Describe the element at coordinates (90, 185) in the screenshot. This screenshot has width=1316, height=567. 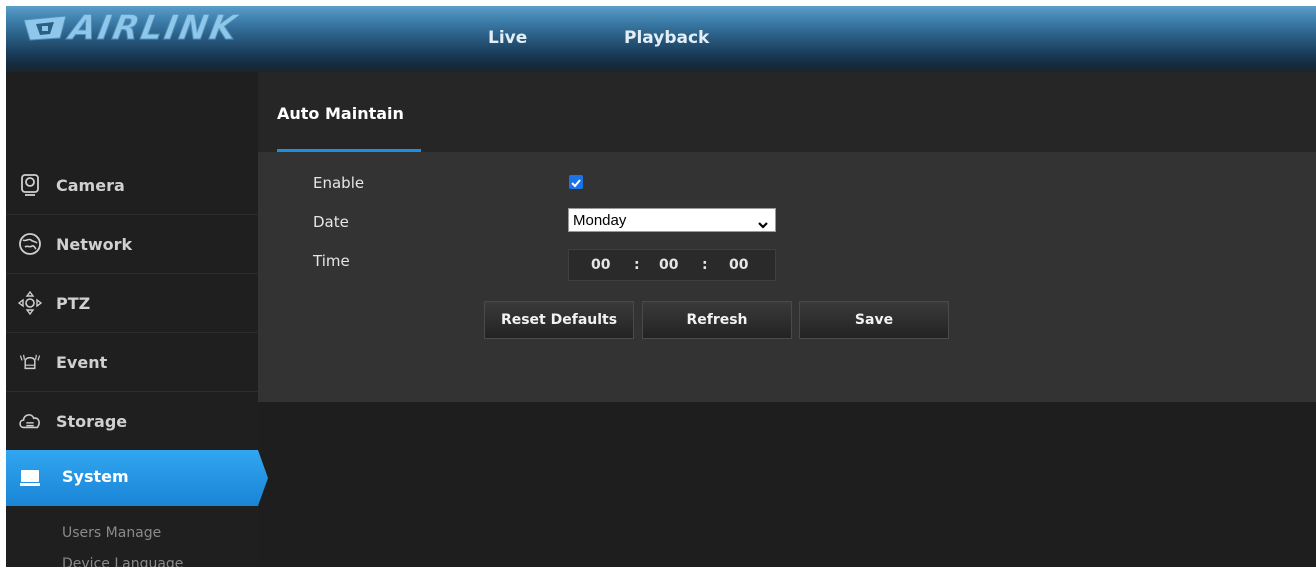
I see `sidebar-item-label: Camera` at that location.